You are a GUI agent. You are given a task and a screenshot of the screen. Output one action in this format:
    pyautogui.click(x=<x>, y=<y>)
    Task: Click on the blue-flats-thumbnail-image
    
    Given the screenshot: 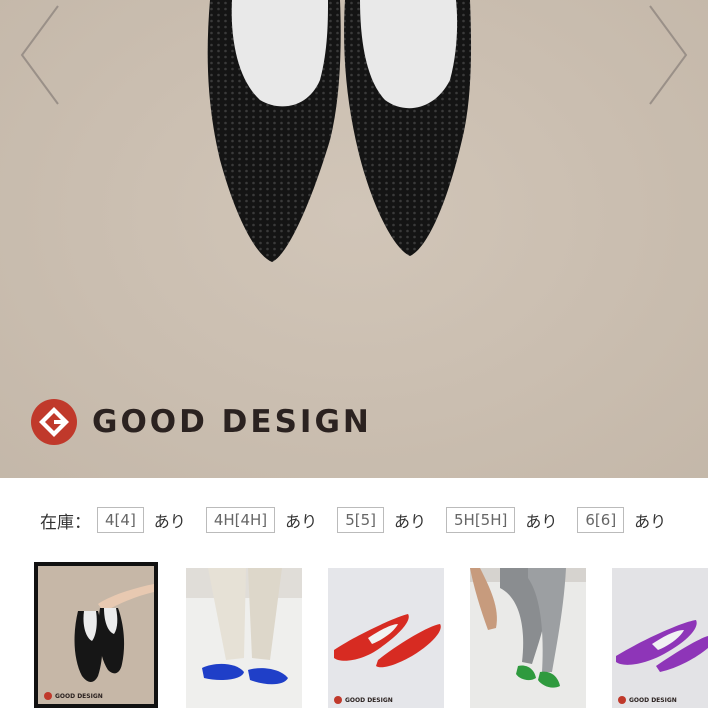 What is the action you would take?
    pyautogui.click(x=244, y=638)
    